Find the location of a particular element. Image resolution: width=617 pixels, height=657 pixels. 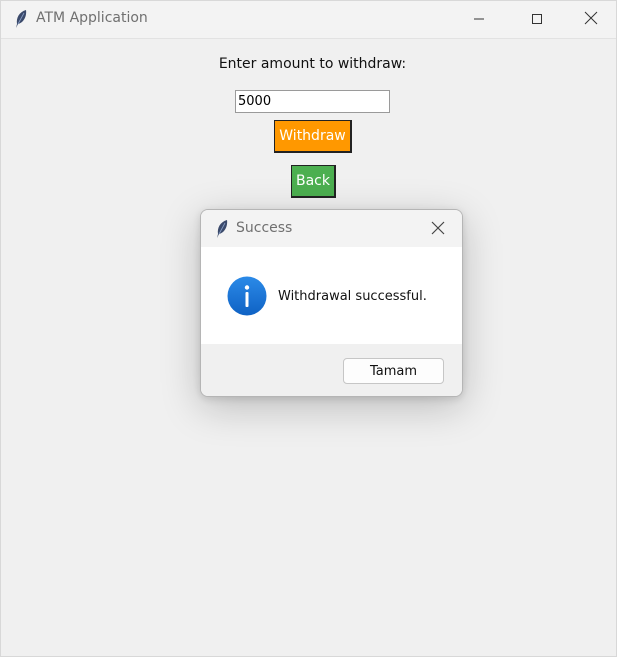

info-icon is located at coordinates (247, 296).